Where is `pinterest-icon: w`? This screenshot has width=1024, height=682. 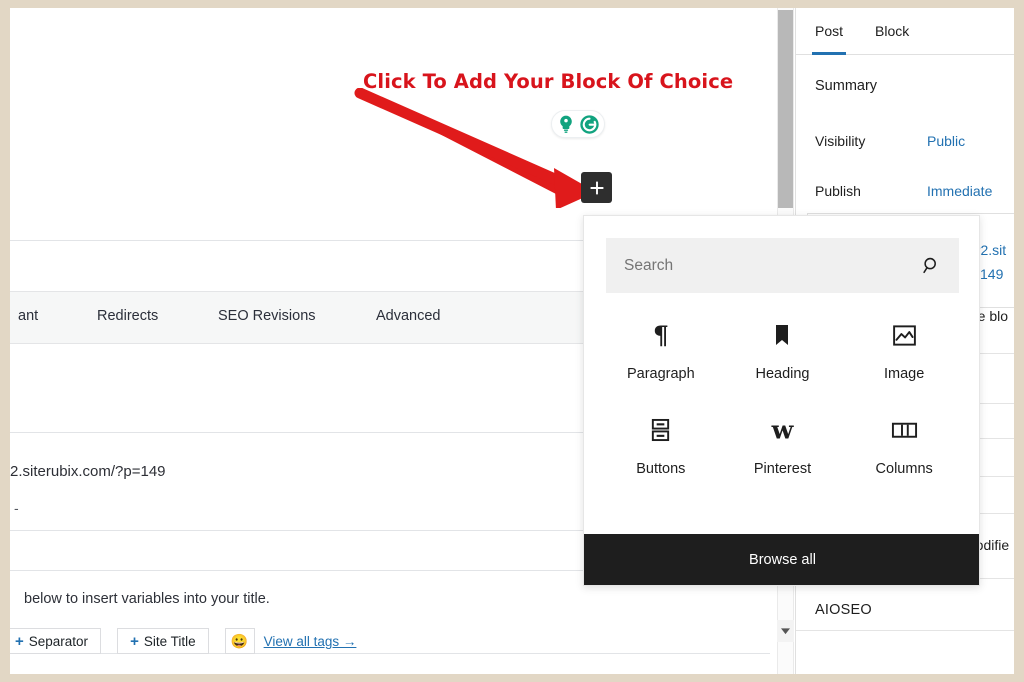 pinterest-icon: w is located at coordinates (782, 430).